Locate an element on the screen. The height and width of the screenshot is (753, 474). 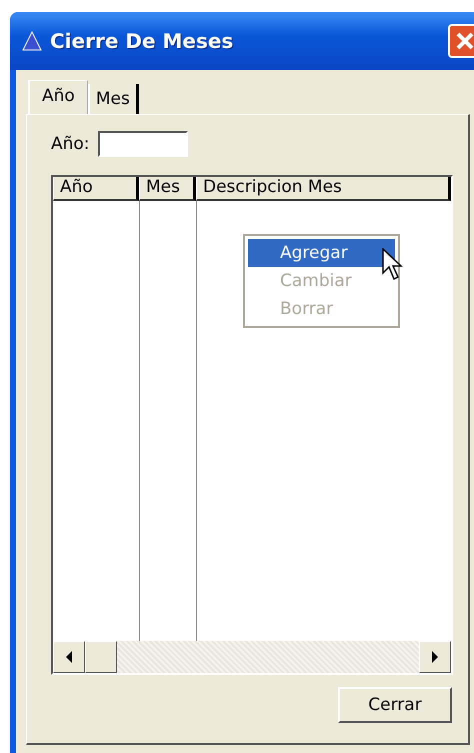
scroll-right-button is located at coordinates (435, 657).